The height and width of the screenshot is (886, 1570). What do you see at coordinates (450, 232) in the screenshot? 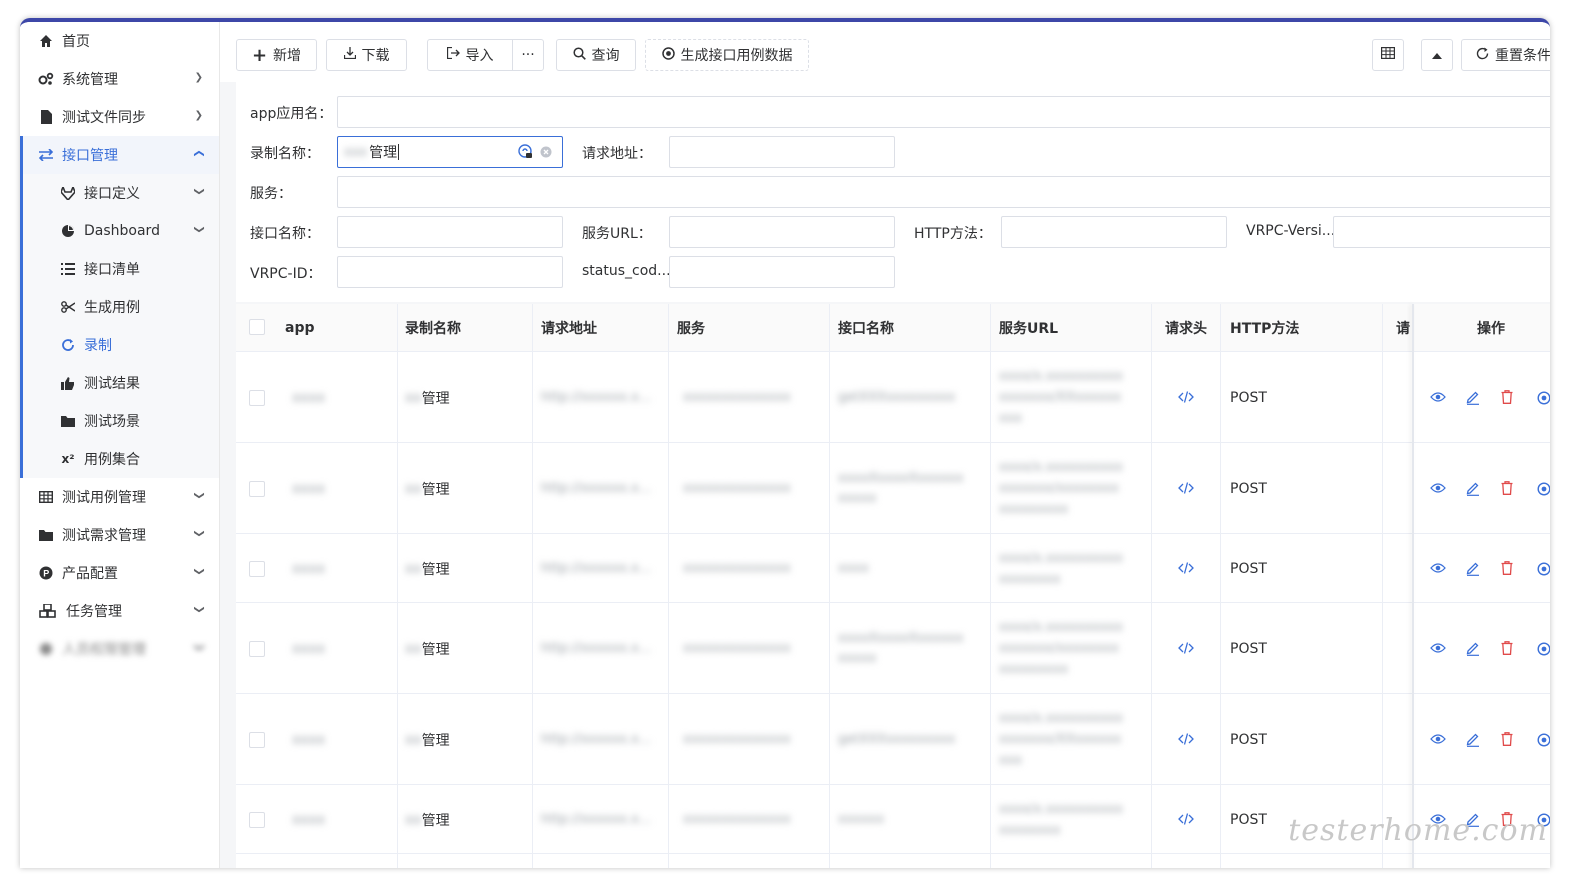
I see `interface-name-input` at bounding box center [450, 232].